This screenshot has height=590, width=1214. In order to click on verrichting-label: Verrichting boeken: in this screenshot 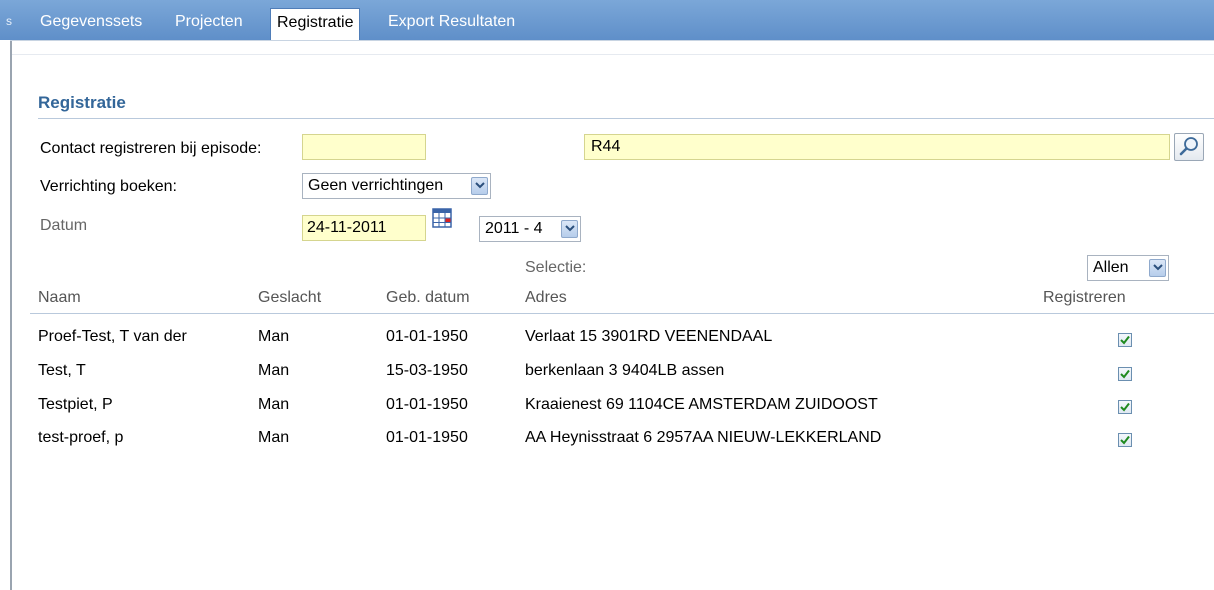, I will do `click(108, 186)`.